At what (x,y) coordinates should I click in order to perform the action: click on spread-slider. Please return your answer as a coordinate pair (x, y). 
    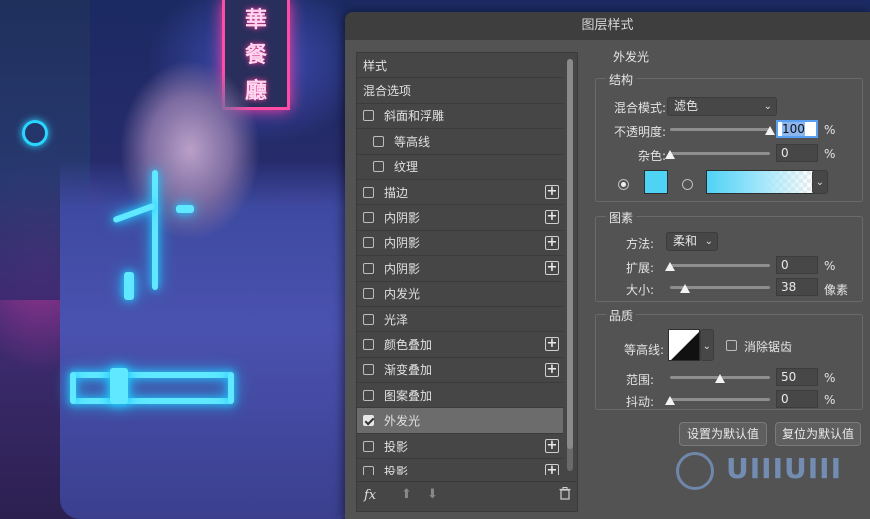
    Looking at the image, I should click on (720, 265).